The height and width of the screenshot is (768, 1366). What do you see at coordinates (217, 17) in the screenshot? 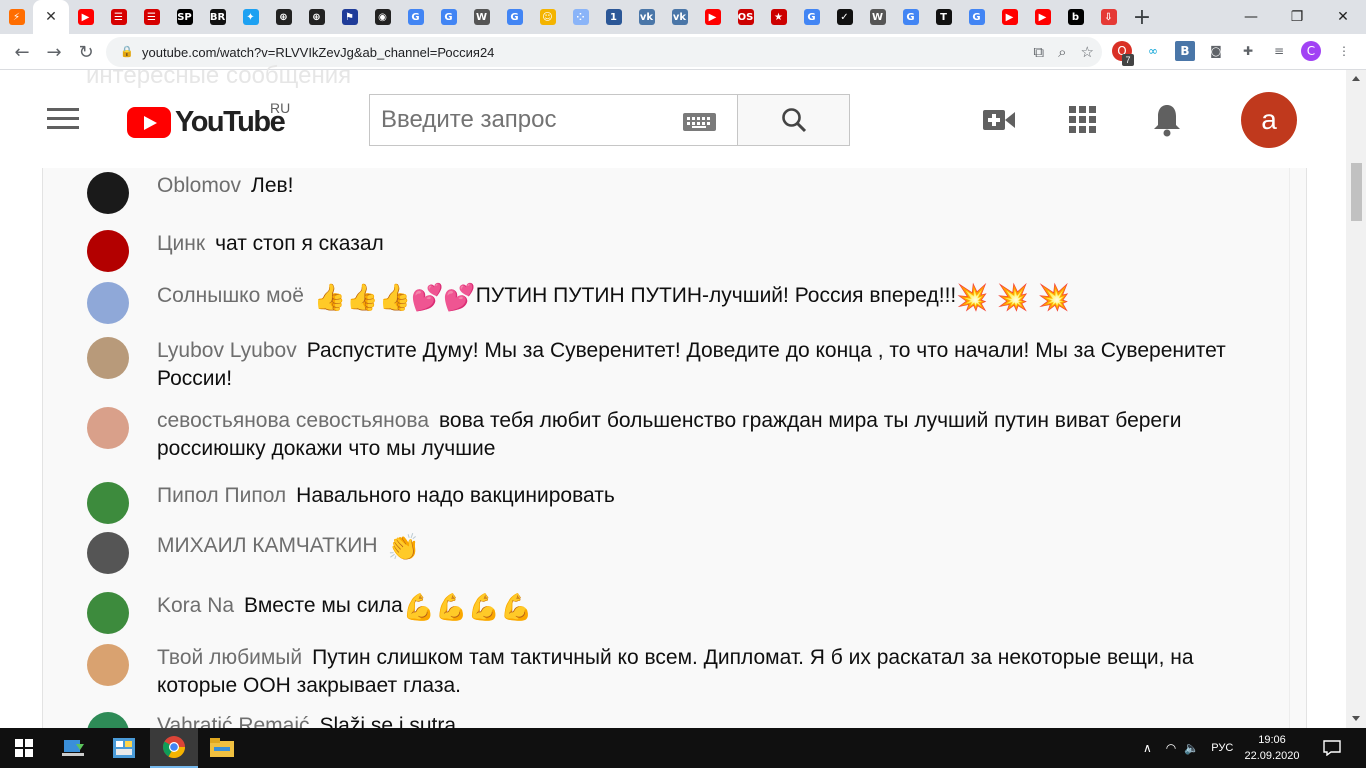
I see `browser-tab: BR` at bounding box center [217, 17].